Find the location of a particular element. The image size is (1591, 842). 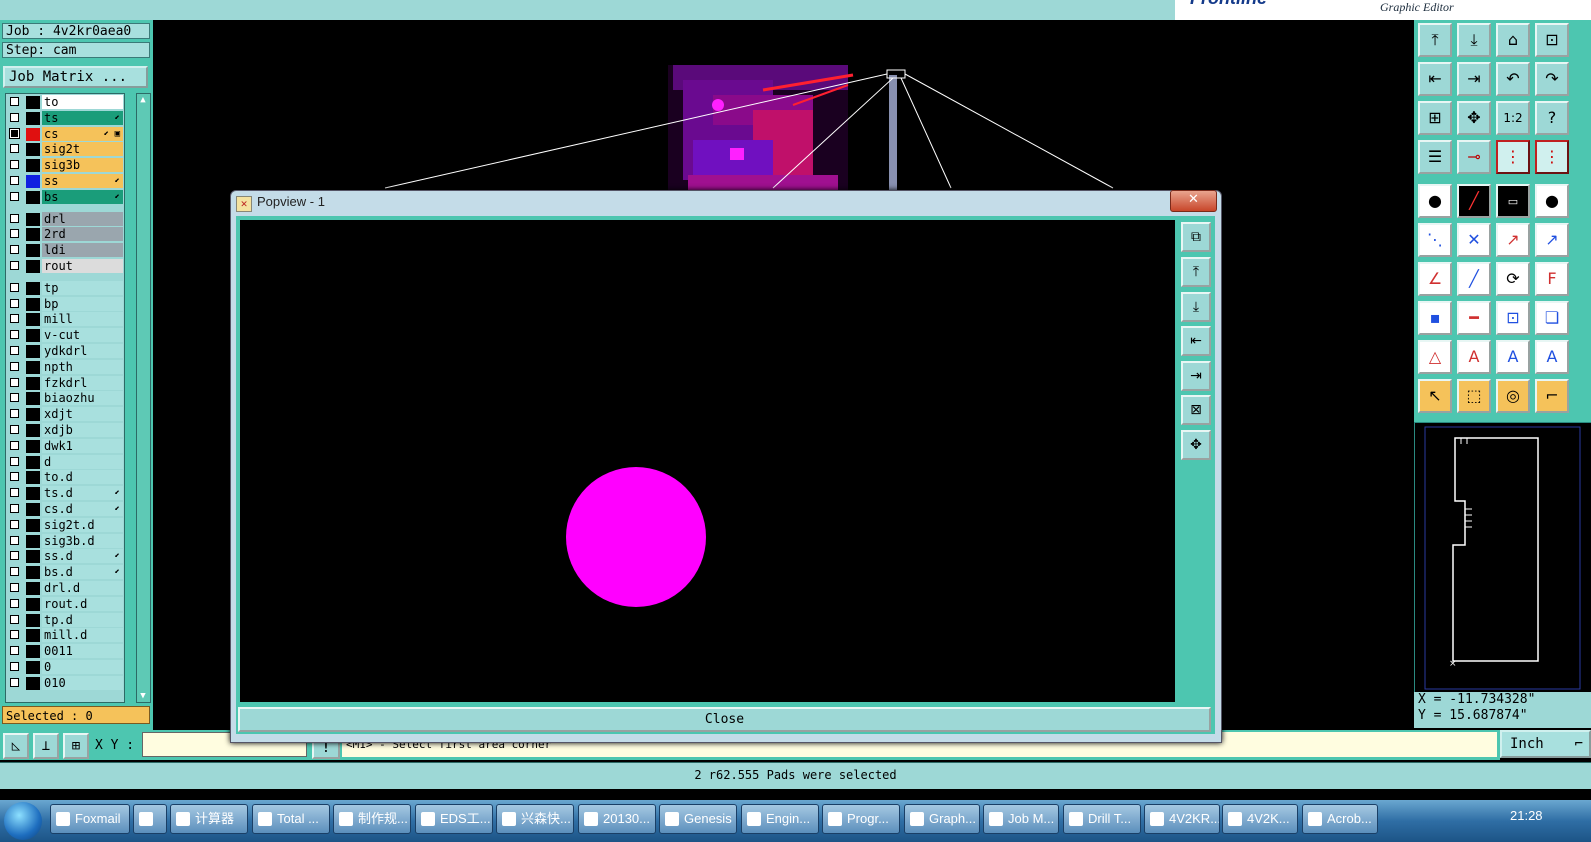

layer-row: sig3b.d is located at coordinates (65, 541).